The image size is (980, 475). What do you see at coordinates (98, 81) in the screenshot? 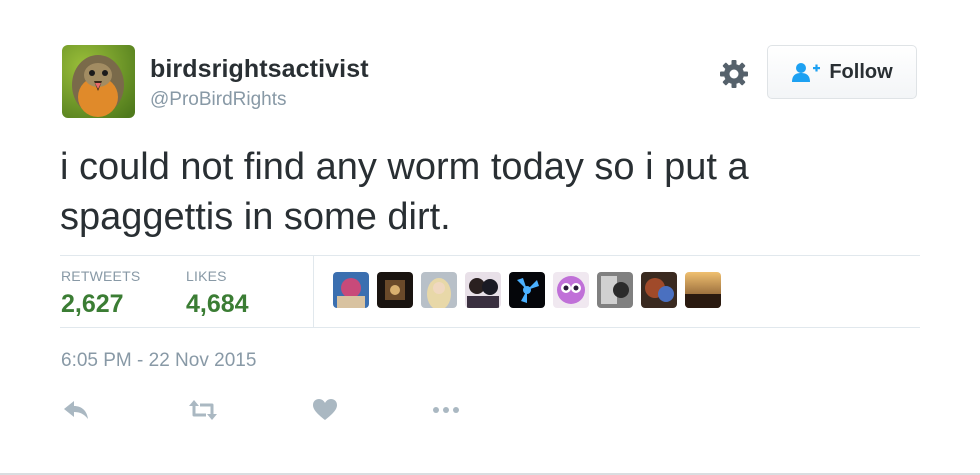
I see `user-avatar` at bounding box center [98, 81].